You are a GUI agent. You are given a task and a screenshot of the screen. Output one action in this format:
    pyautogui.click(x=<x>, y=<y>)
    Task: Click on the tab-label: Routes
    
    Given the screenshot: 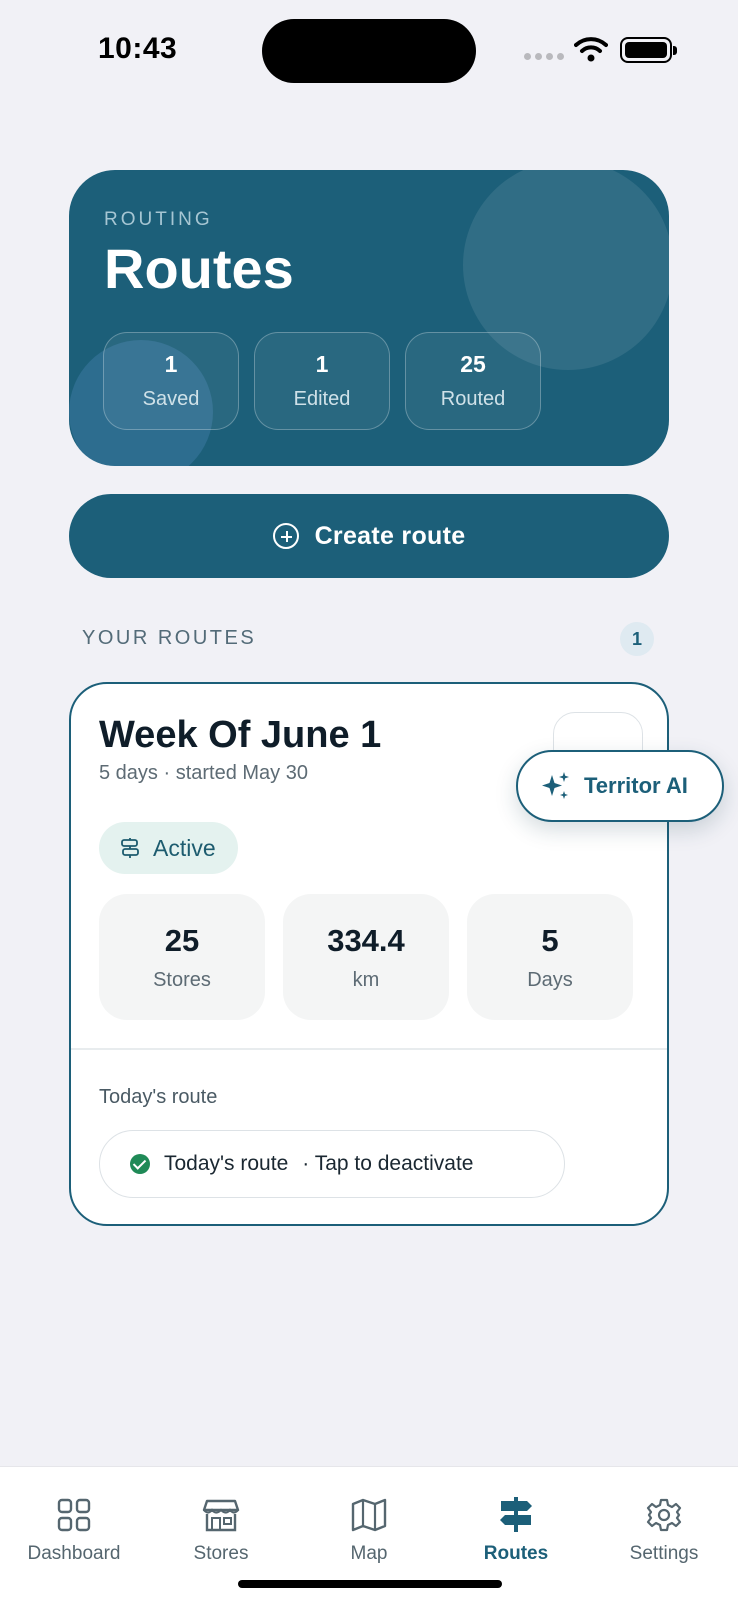 What is the action you would take?
    pyautogui.click(x=516, y=1553)
    